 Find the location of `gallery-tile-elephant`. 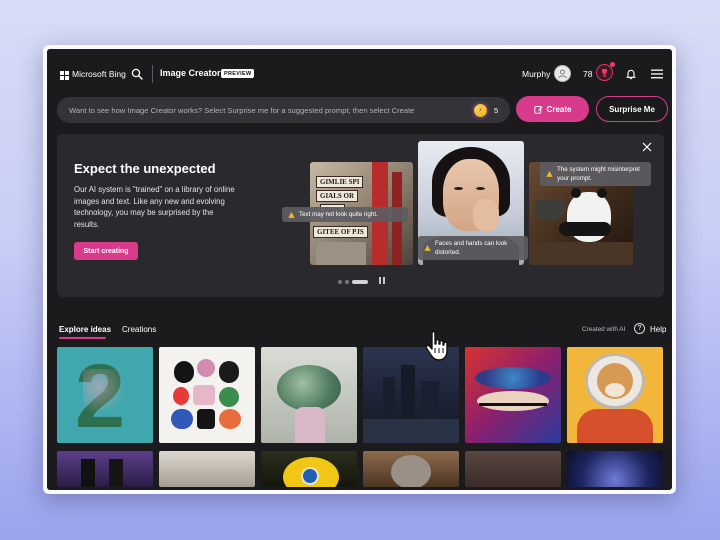

gallery-tile-elephant is located at coordinates (411, 469).